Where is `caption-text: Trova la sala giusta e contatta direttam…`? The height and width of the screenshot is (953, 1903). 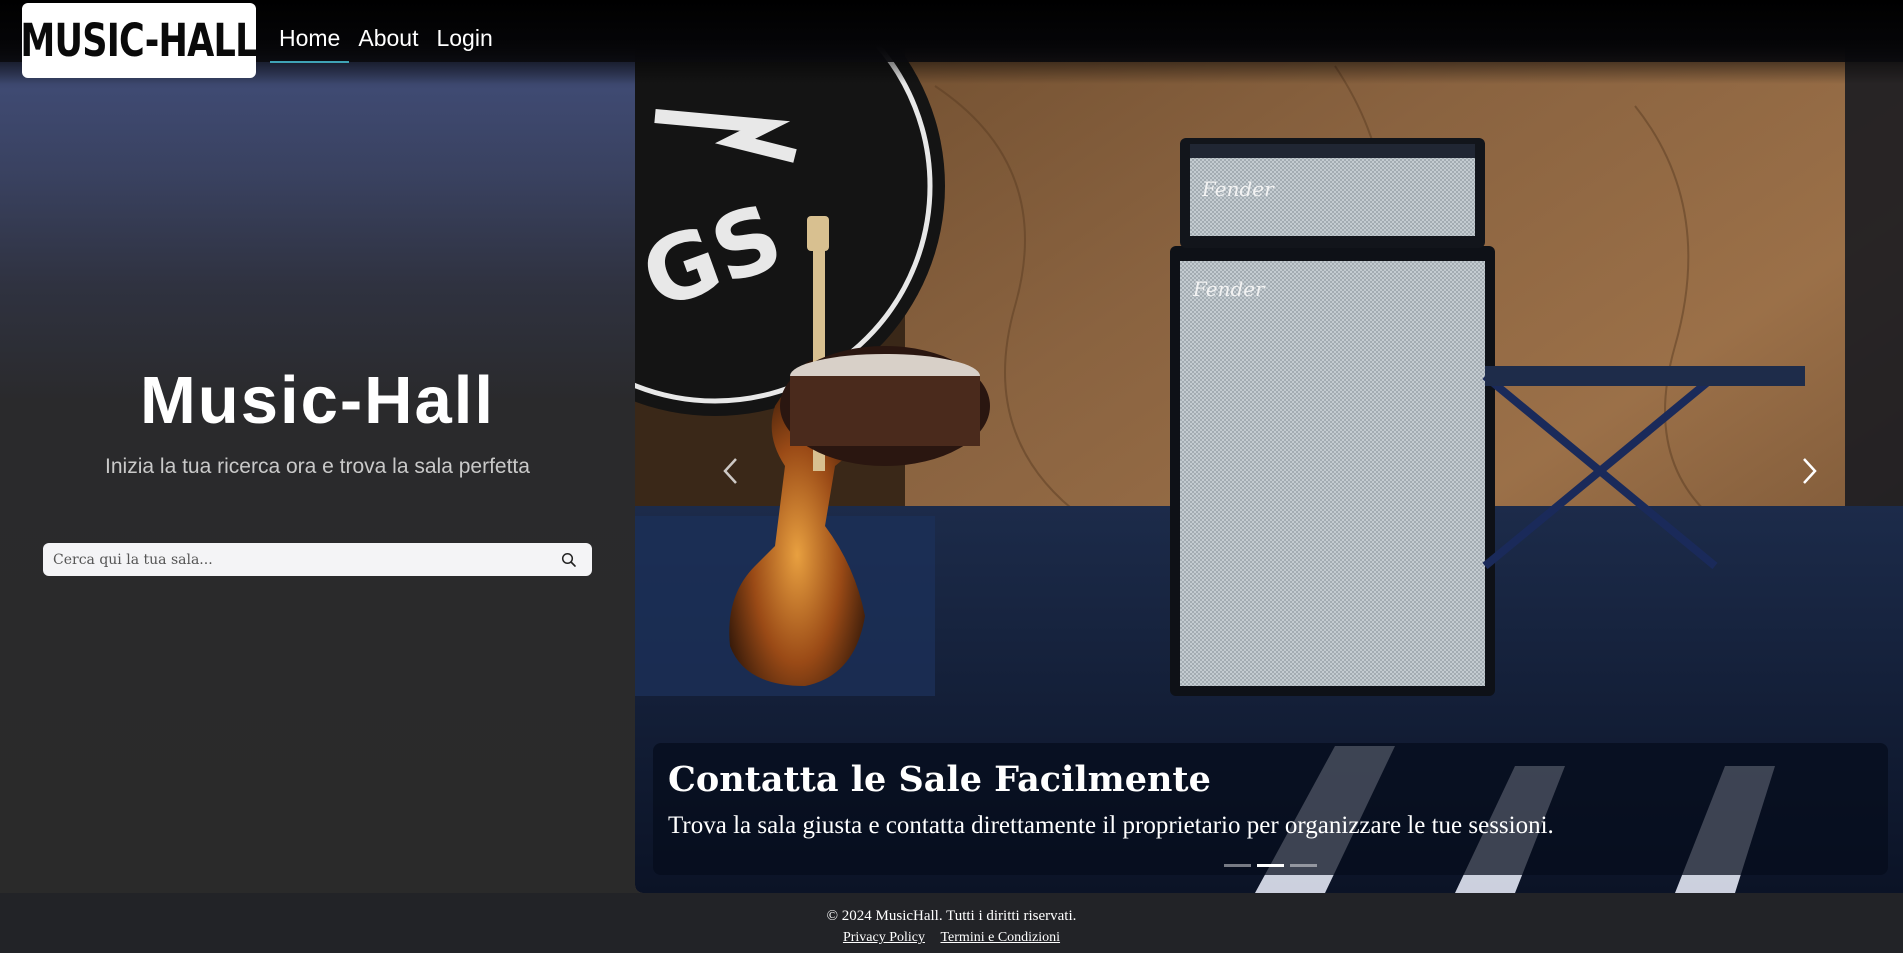 caption-text: Trova la sala giusta e contatta direttam… is located at coordinates (1111, 825).